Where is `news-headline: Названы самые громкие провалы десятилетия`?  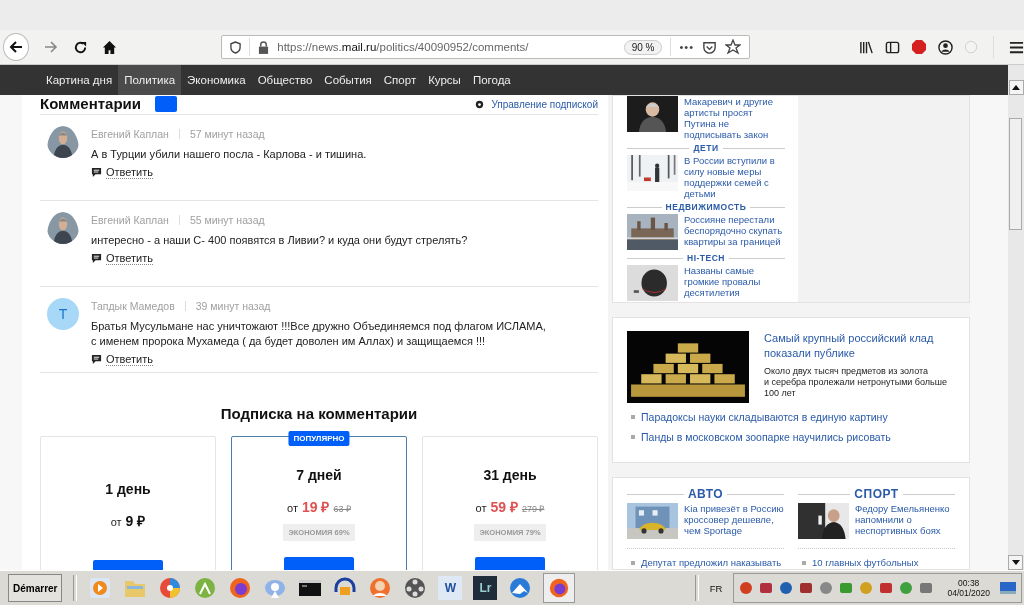
news-headline: Названы самые громкие провалы десятилетия is located at coordinates (734, 281).